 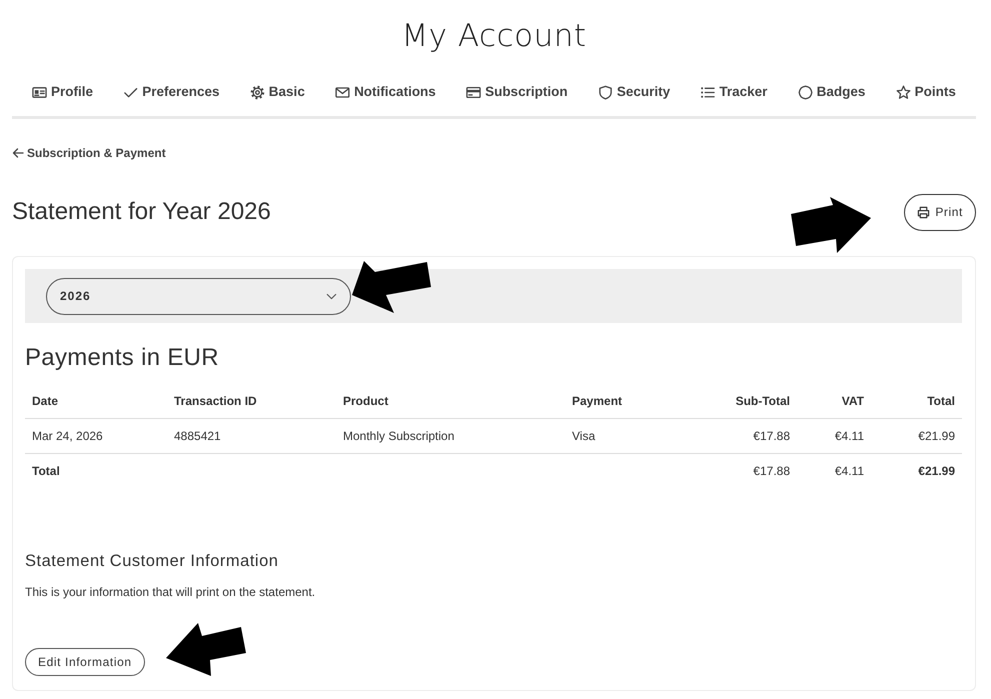 I want to click on table-cell: Monthly Subscription, so click(x=450, y=436).